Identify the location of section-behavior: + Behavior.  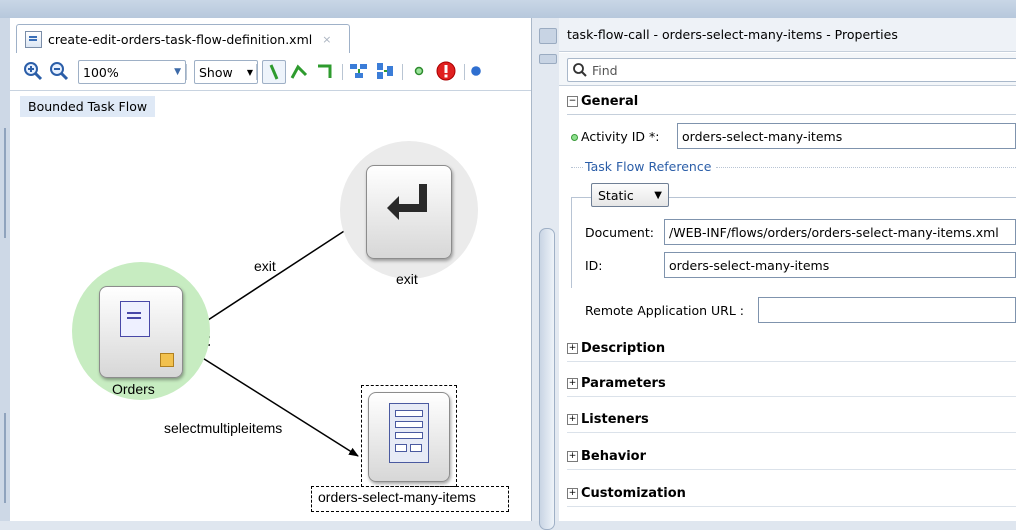
(606, 456).